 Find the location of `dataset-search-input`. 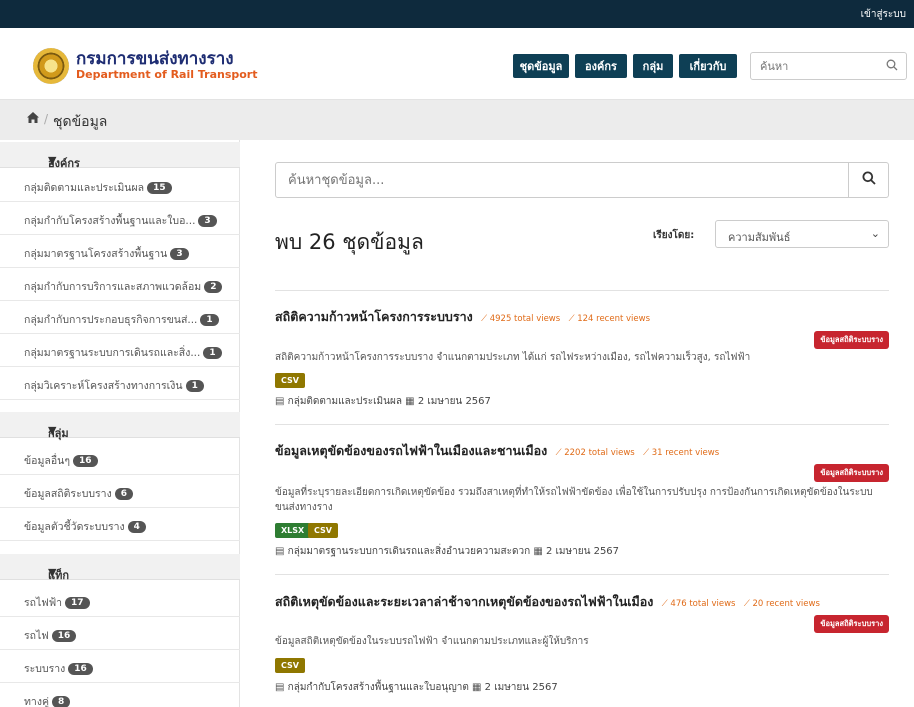

dataset-search-input is located at coordinates (556, 180).